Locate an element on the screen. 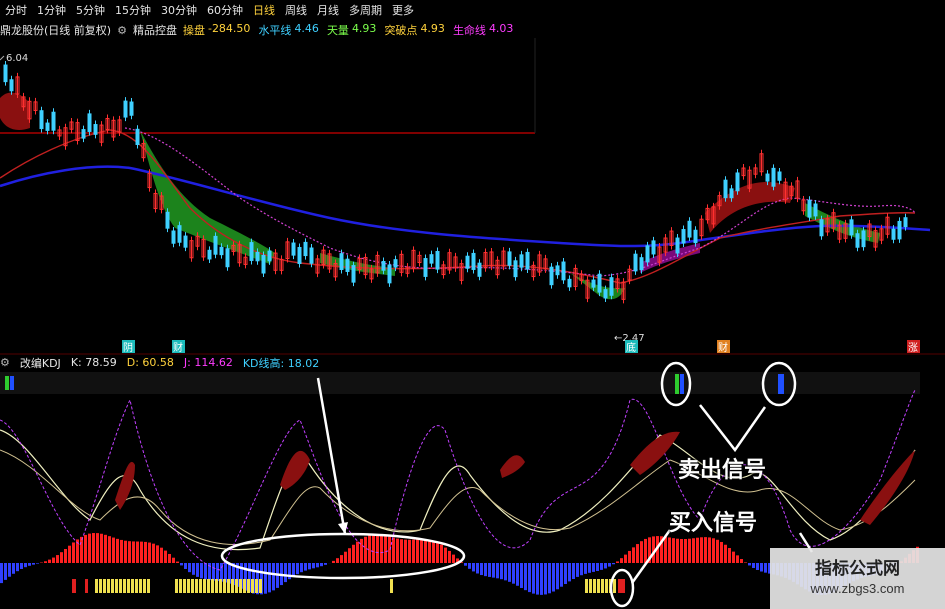 This screenshot has height=609, width=945. kdj-indicator-name: 改编KDJ is located at coordinates (40, 363).